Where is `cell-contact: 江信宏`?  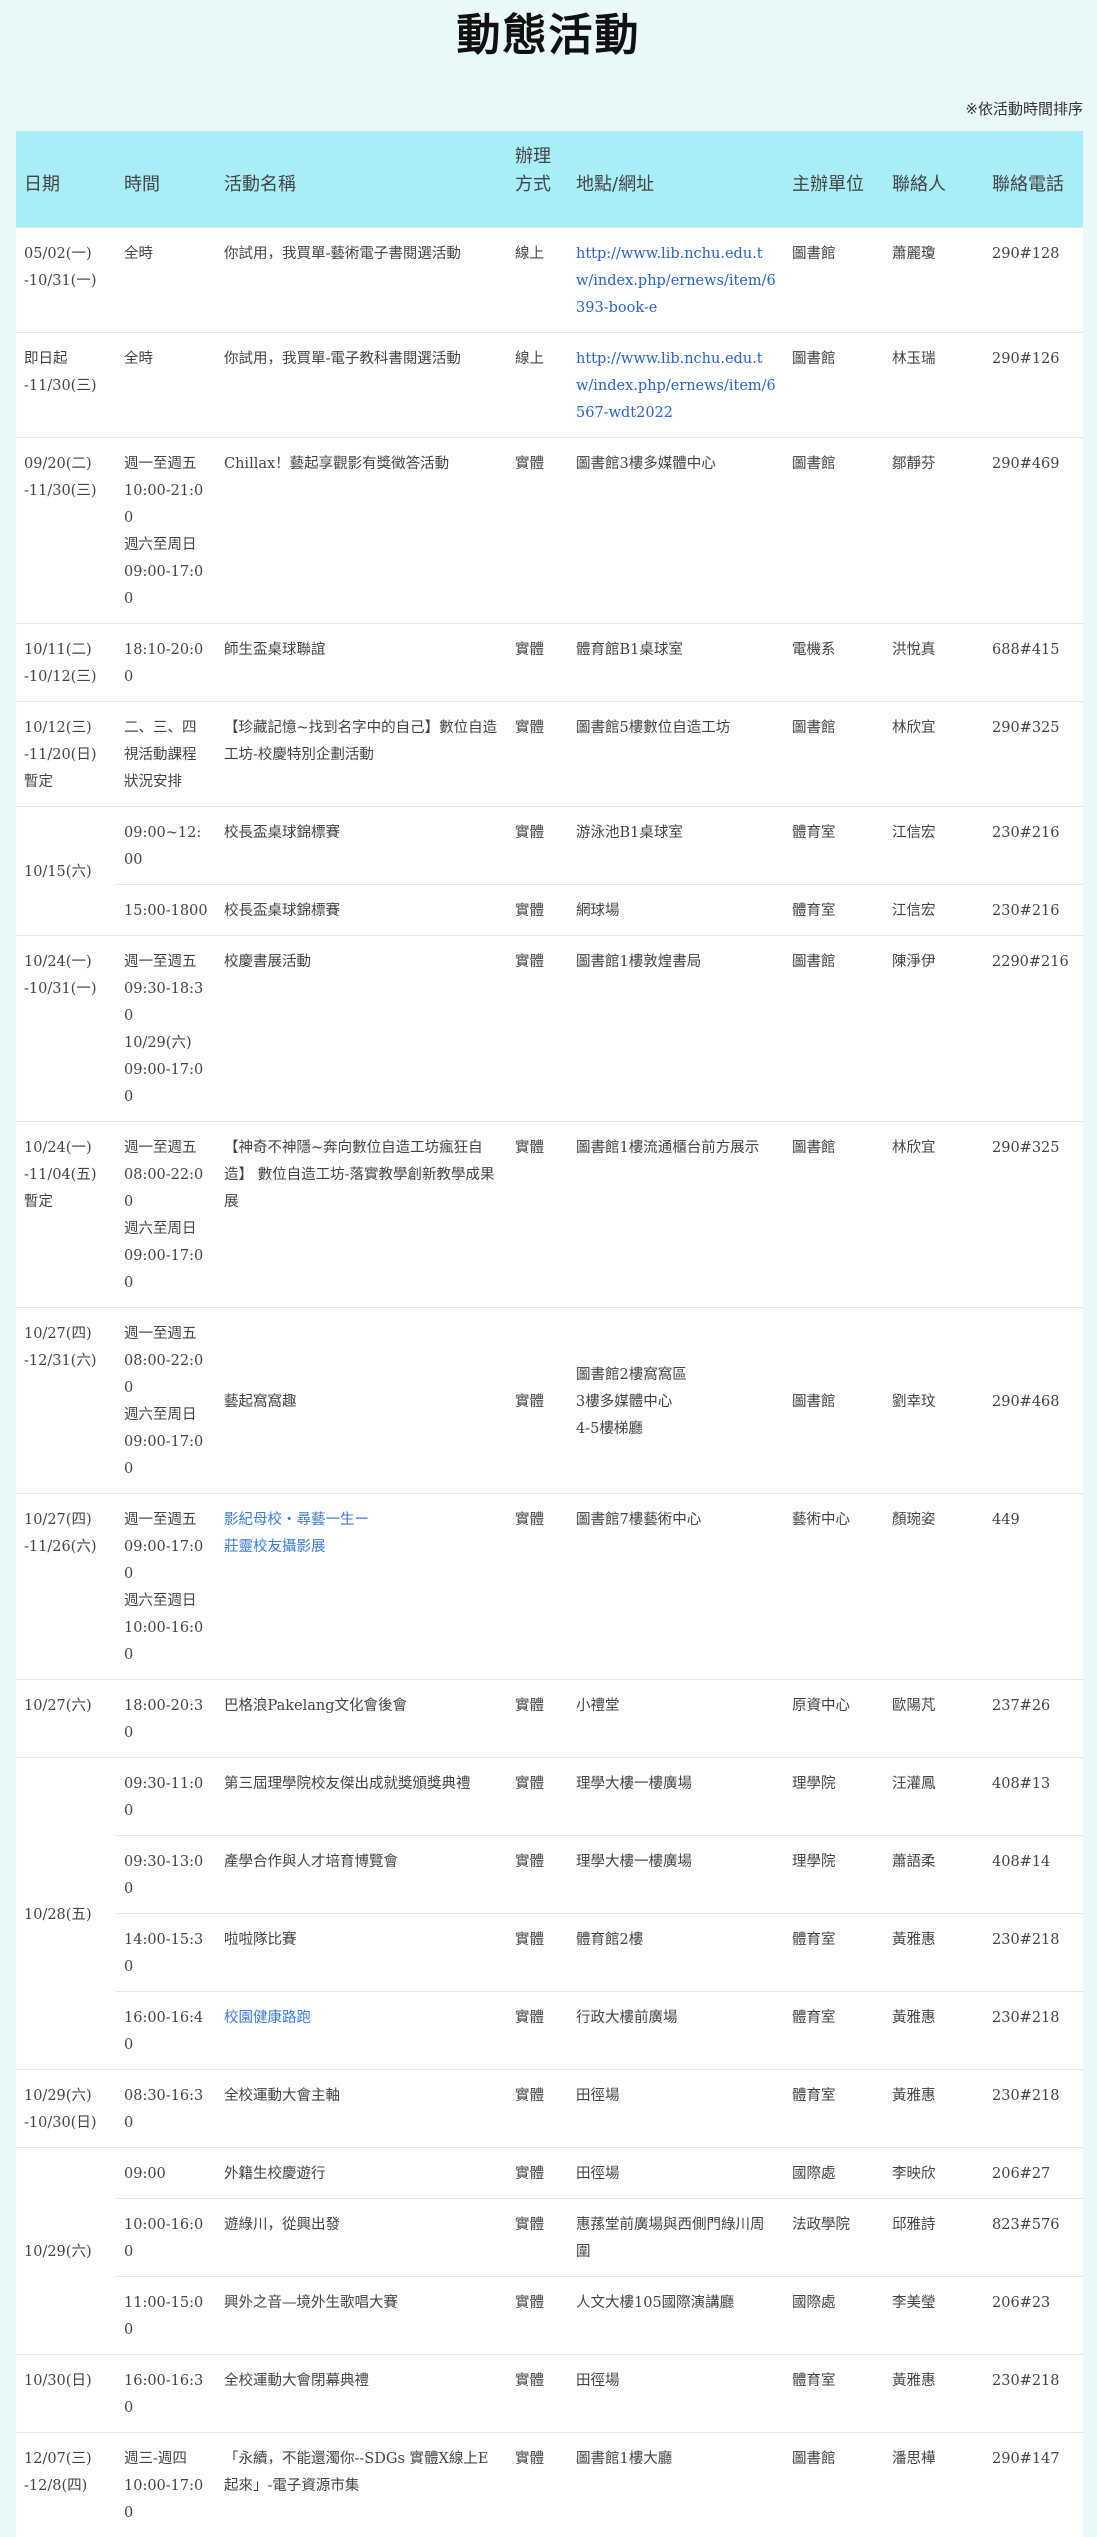 cell-contact: 江信宏 is located at coordinates (934, 910).